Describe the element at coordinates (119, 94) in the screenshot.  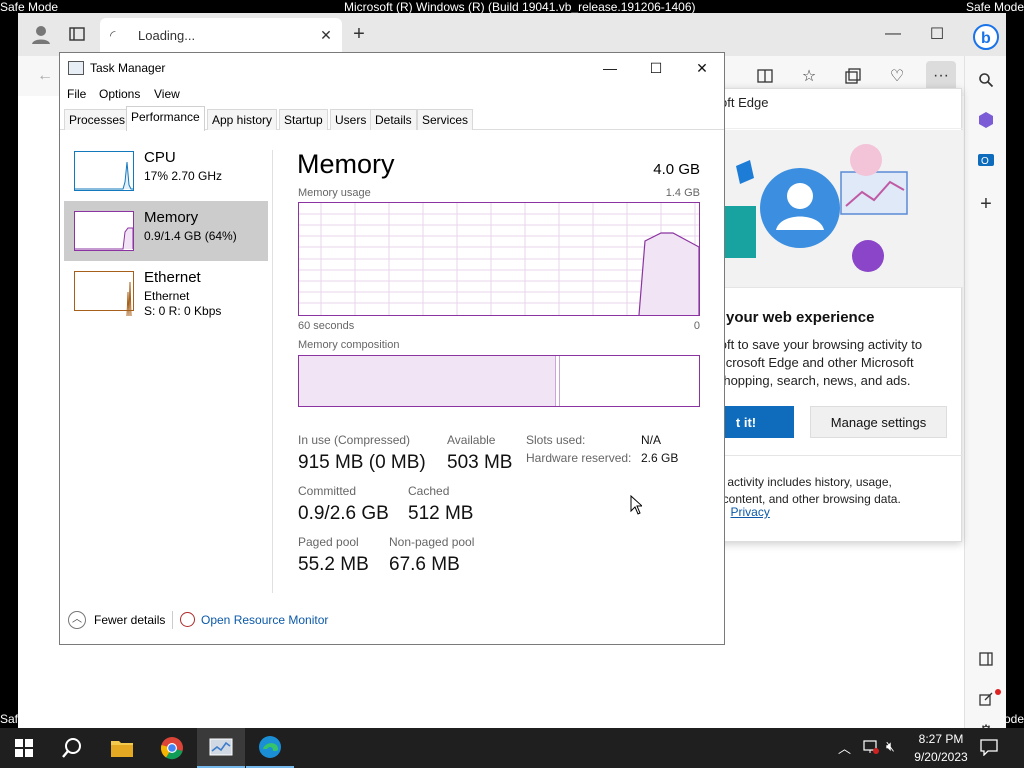
I see `menu-options: Options` at that location.